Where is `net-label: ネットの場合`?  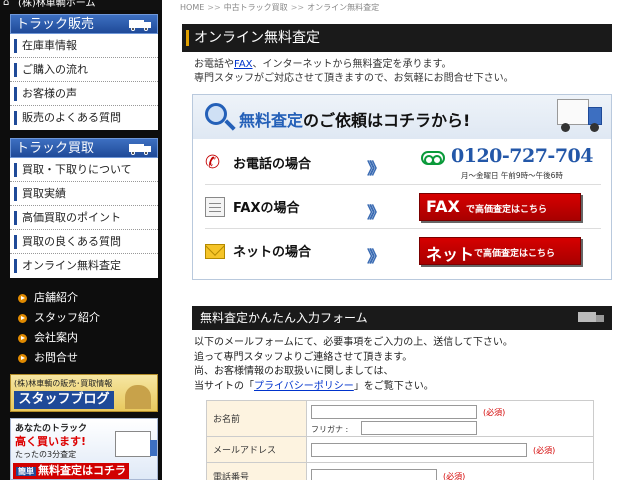
net-label: ネットの場合 is located at coordinates (272, 252).